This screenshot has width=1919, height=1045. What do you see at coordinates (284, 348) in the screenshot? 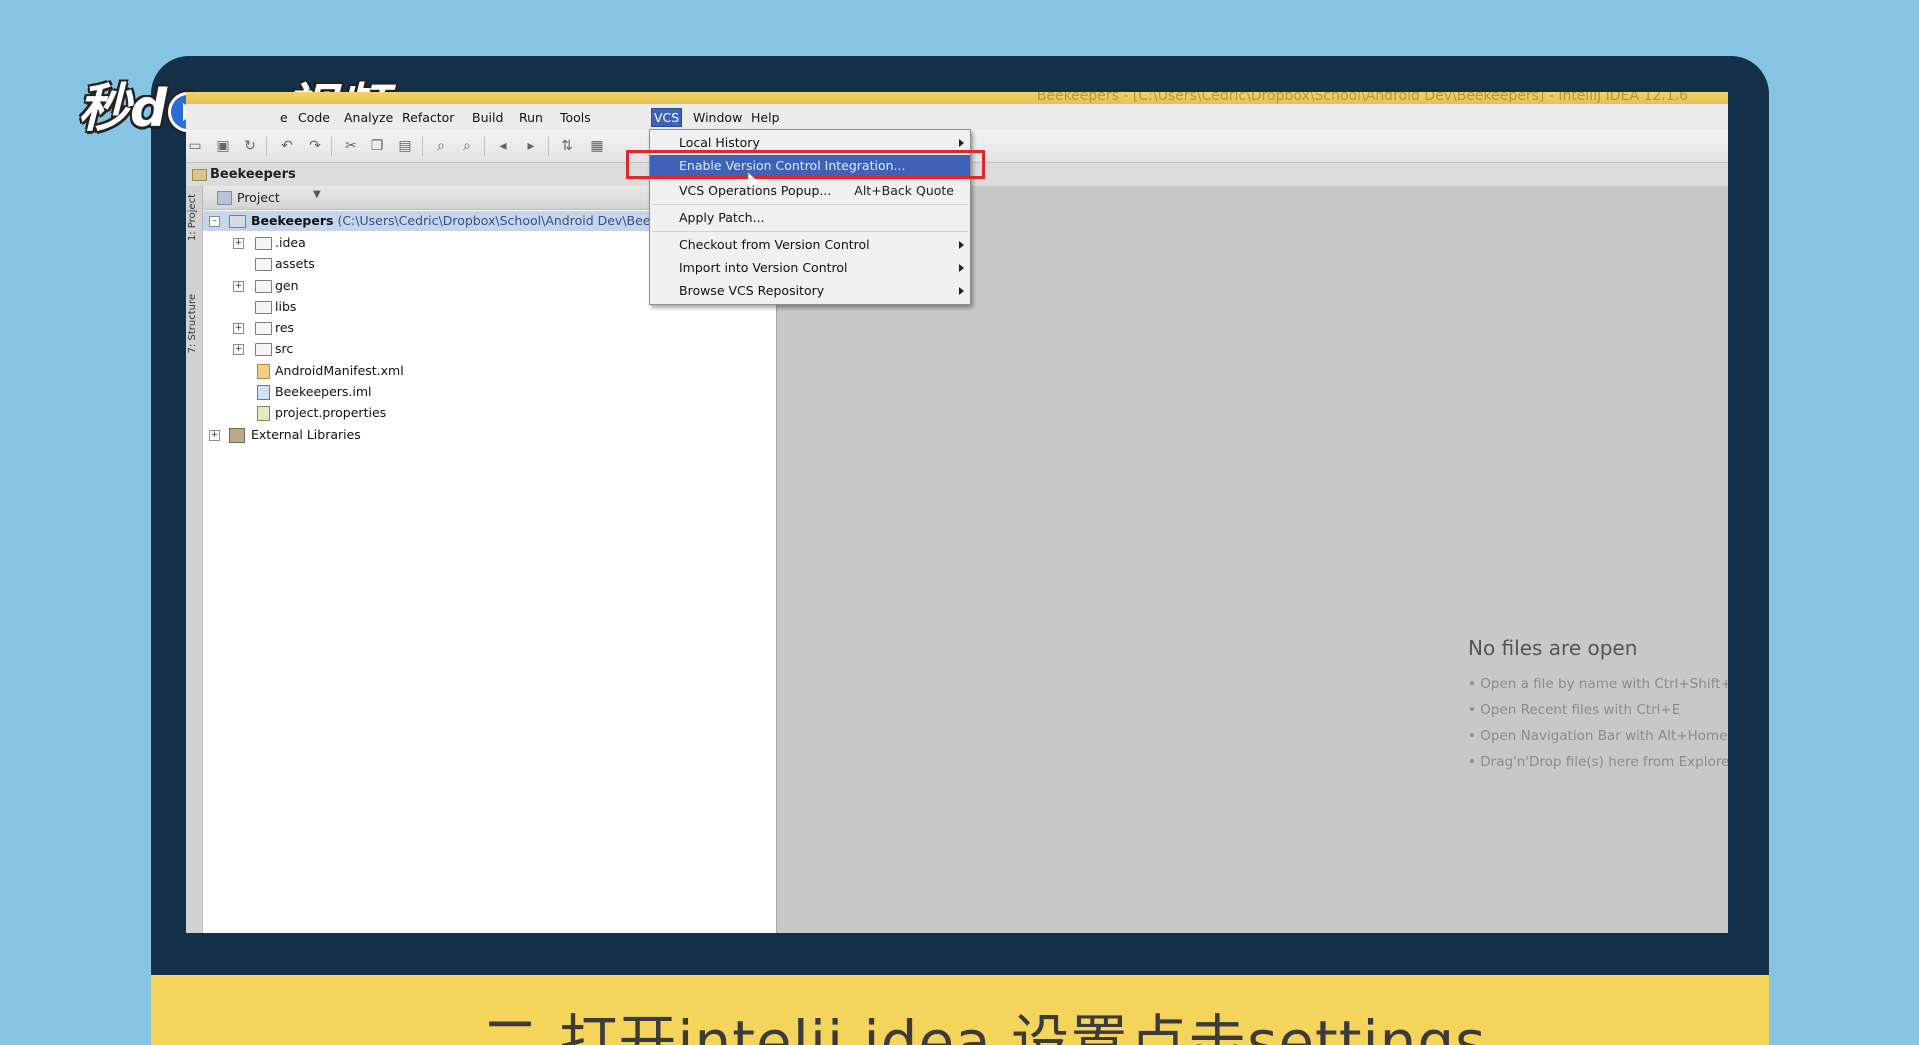
I see `tree-item-label: src` at bounding box center [284, 348].